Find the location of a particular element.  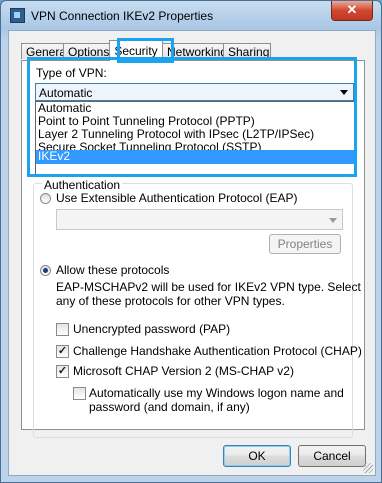

tab-security: Security is located at coordinates (136, 50).